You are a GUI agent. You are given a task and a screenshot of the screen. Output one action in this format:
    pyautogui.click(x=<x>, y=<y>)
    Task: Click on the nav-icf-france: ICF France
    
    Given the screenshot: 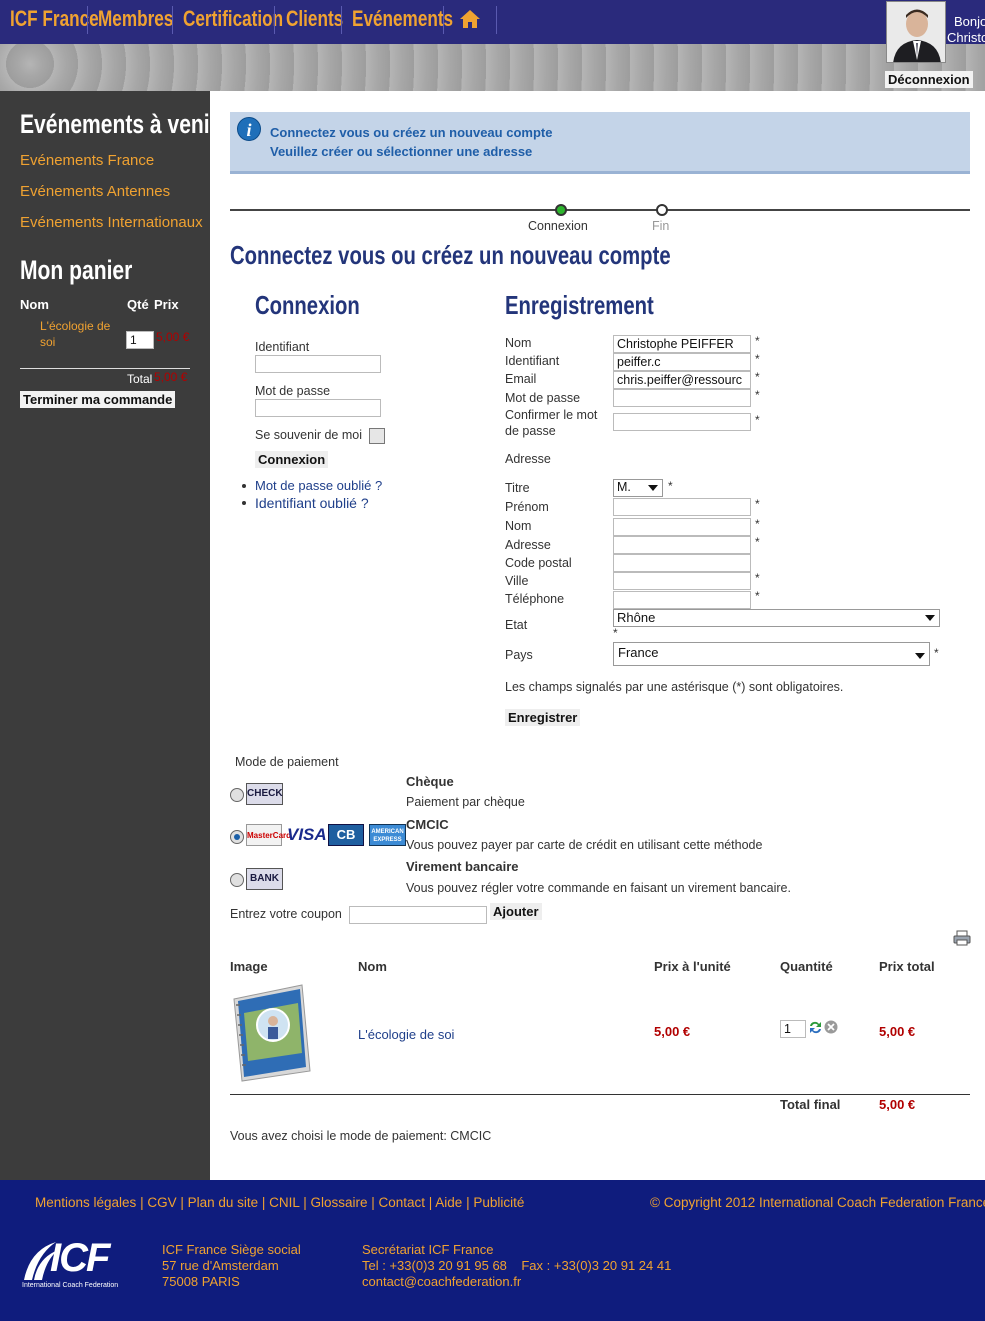 What is the action you would take?
    pyautogui.click(x=54, y=22)
    